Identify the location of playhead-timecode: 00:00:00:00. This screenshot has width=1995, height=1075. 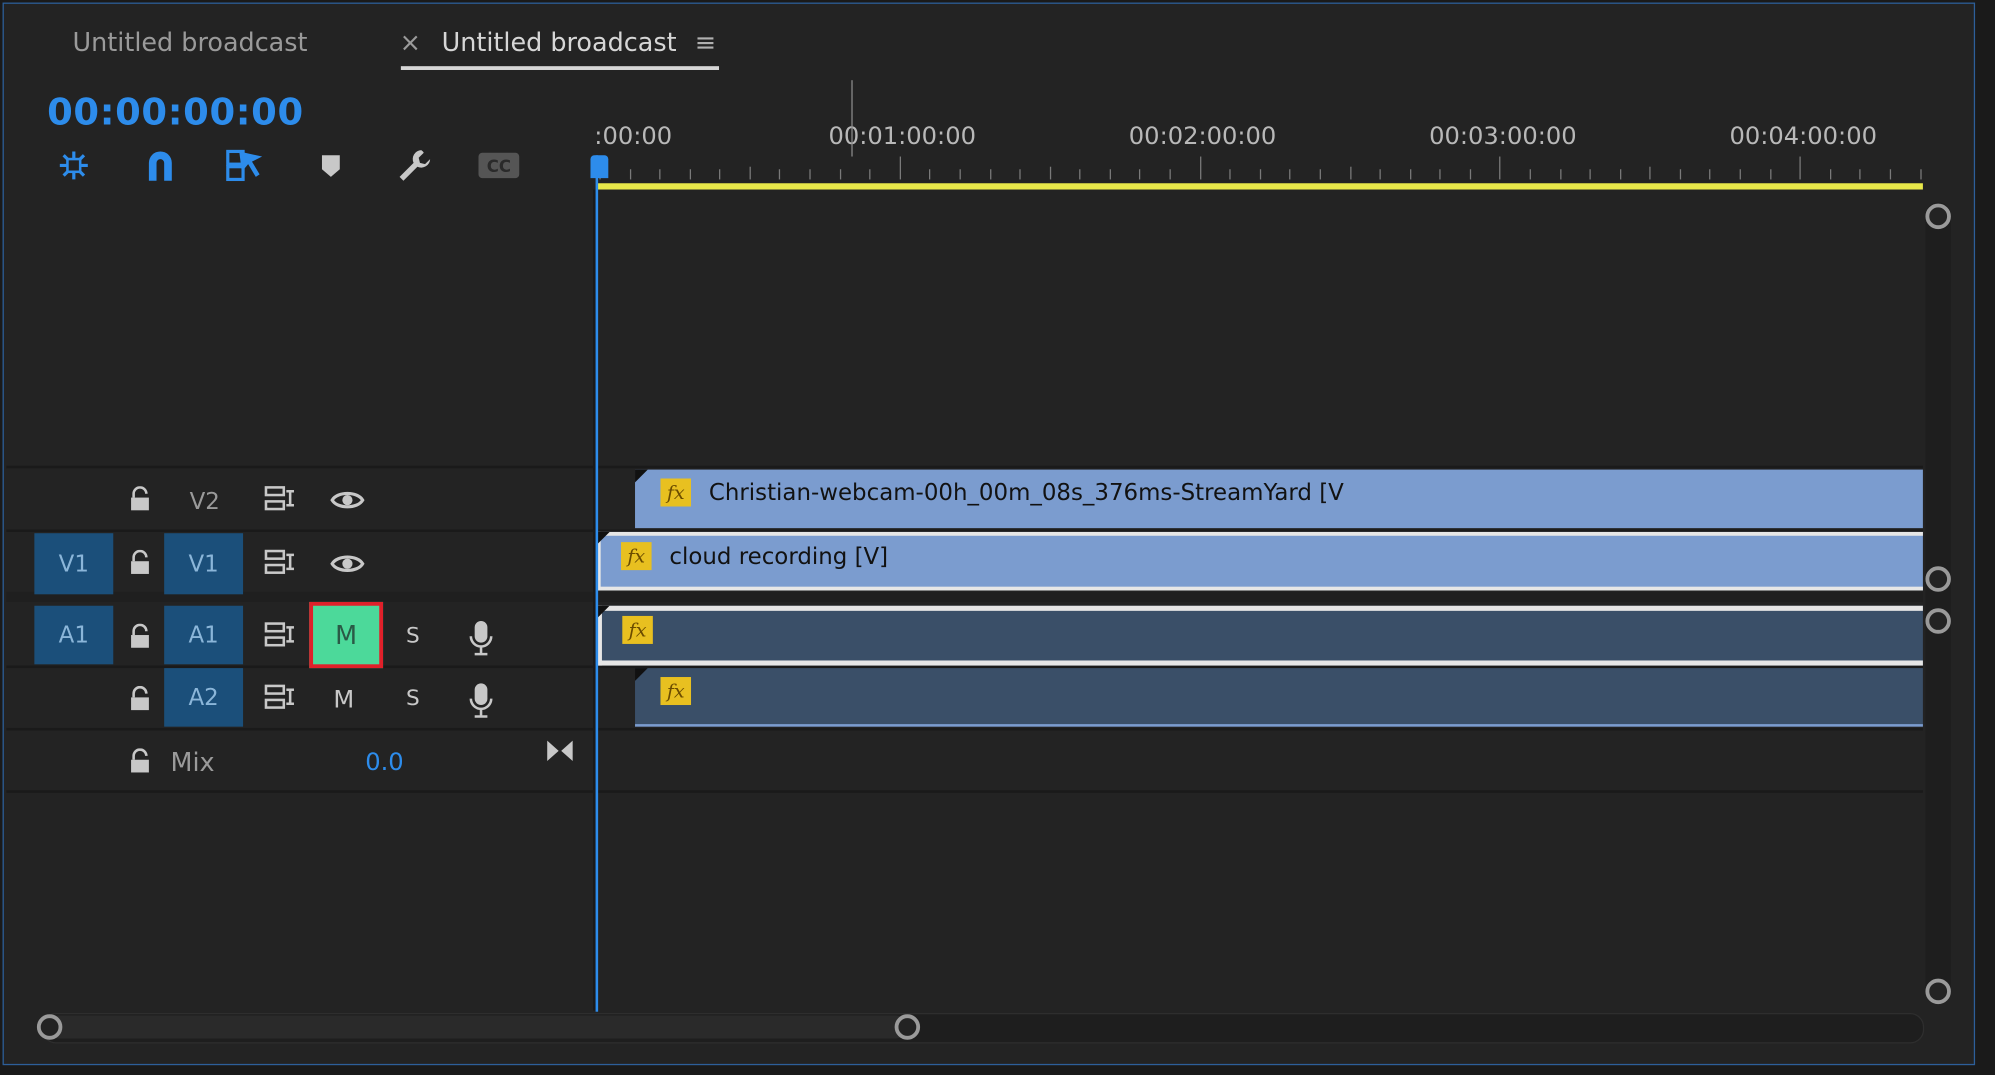
(175, 111).